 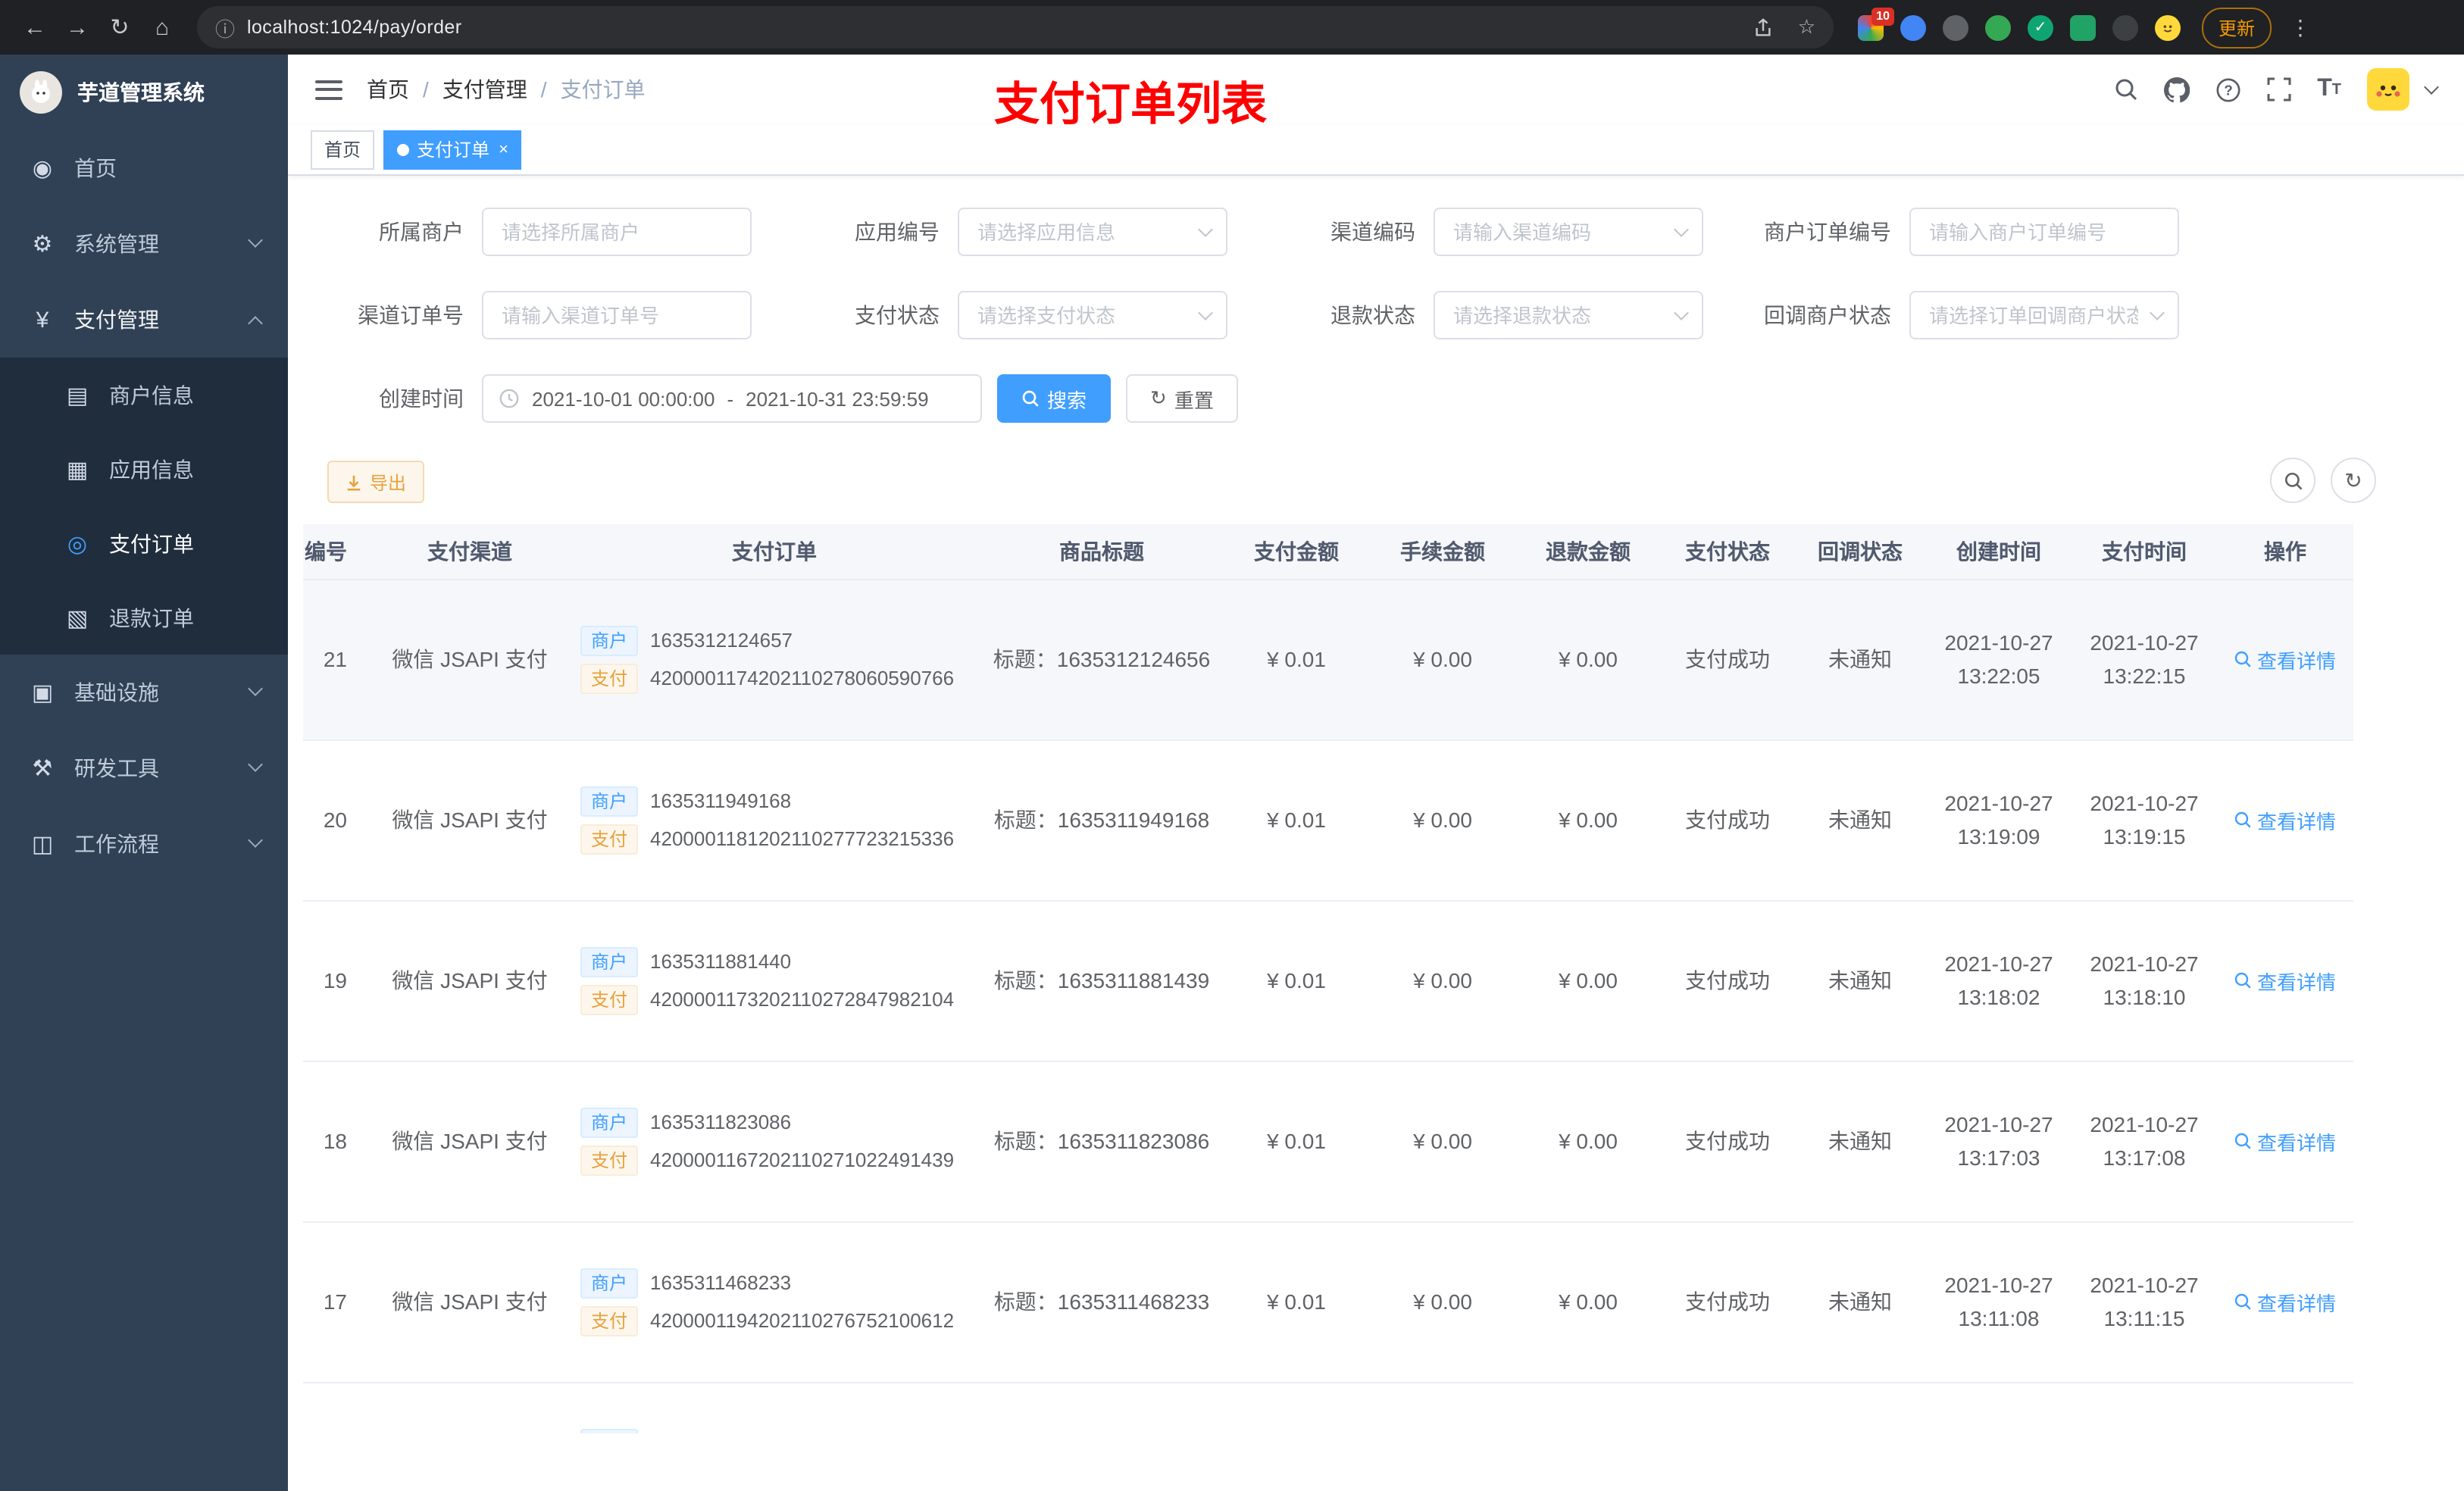 What do you see at coordinates (1913, 27) in the screenshot?
I see `blue-drop-extension-icon` at bounding box center [1913, 27].